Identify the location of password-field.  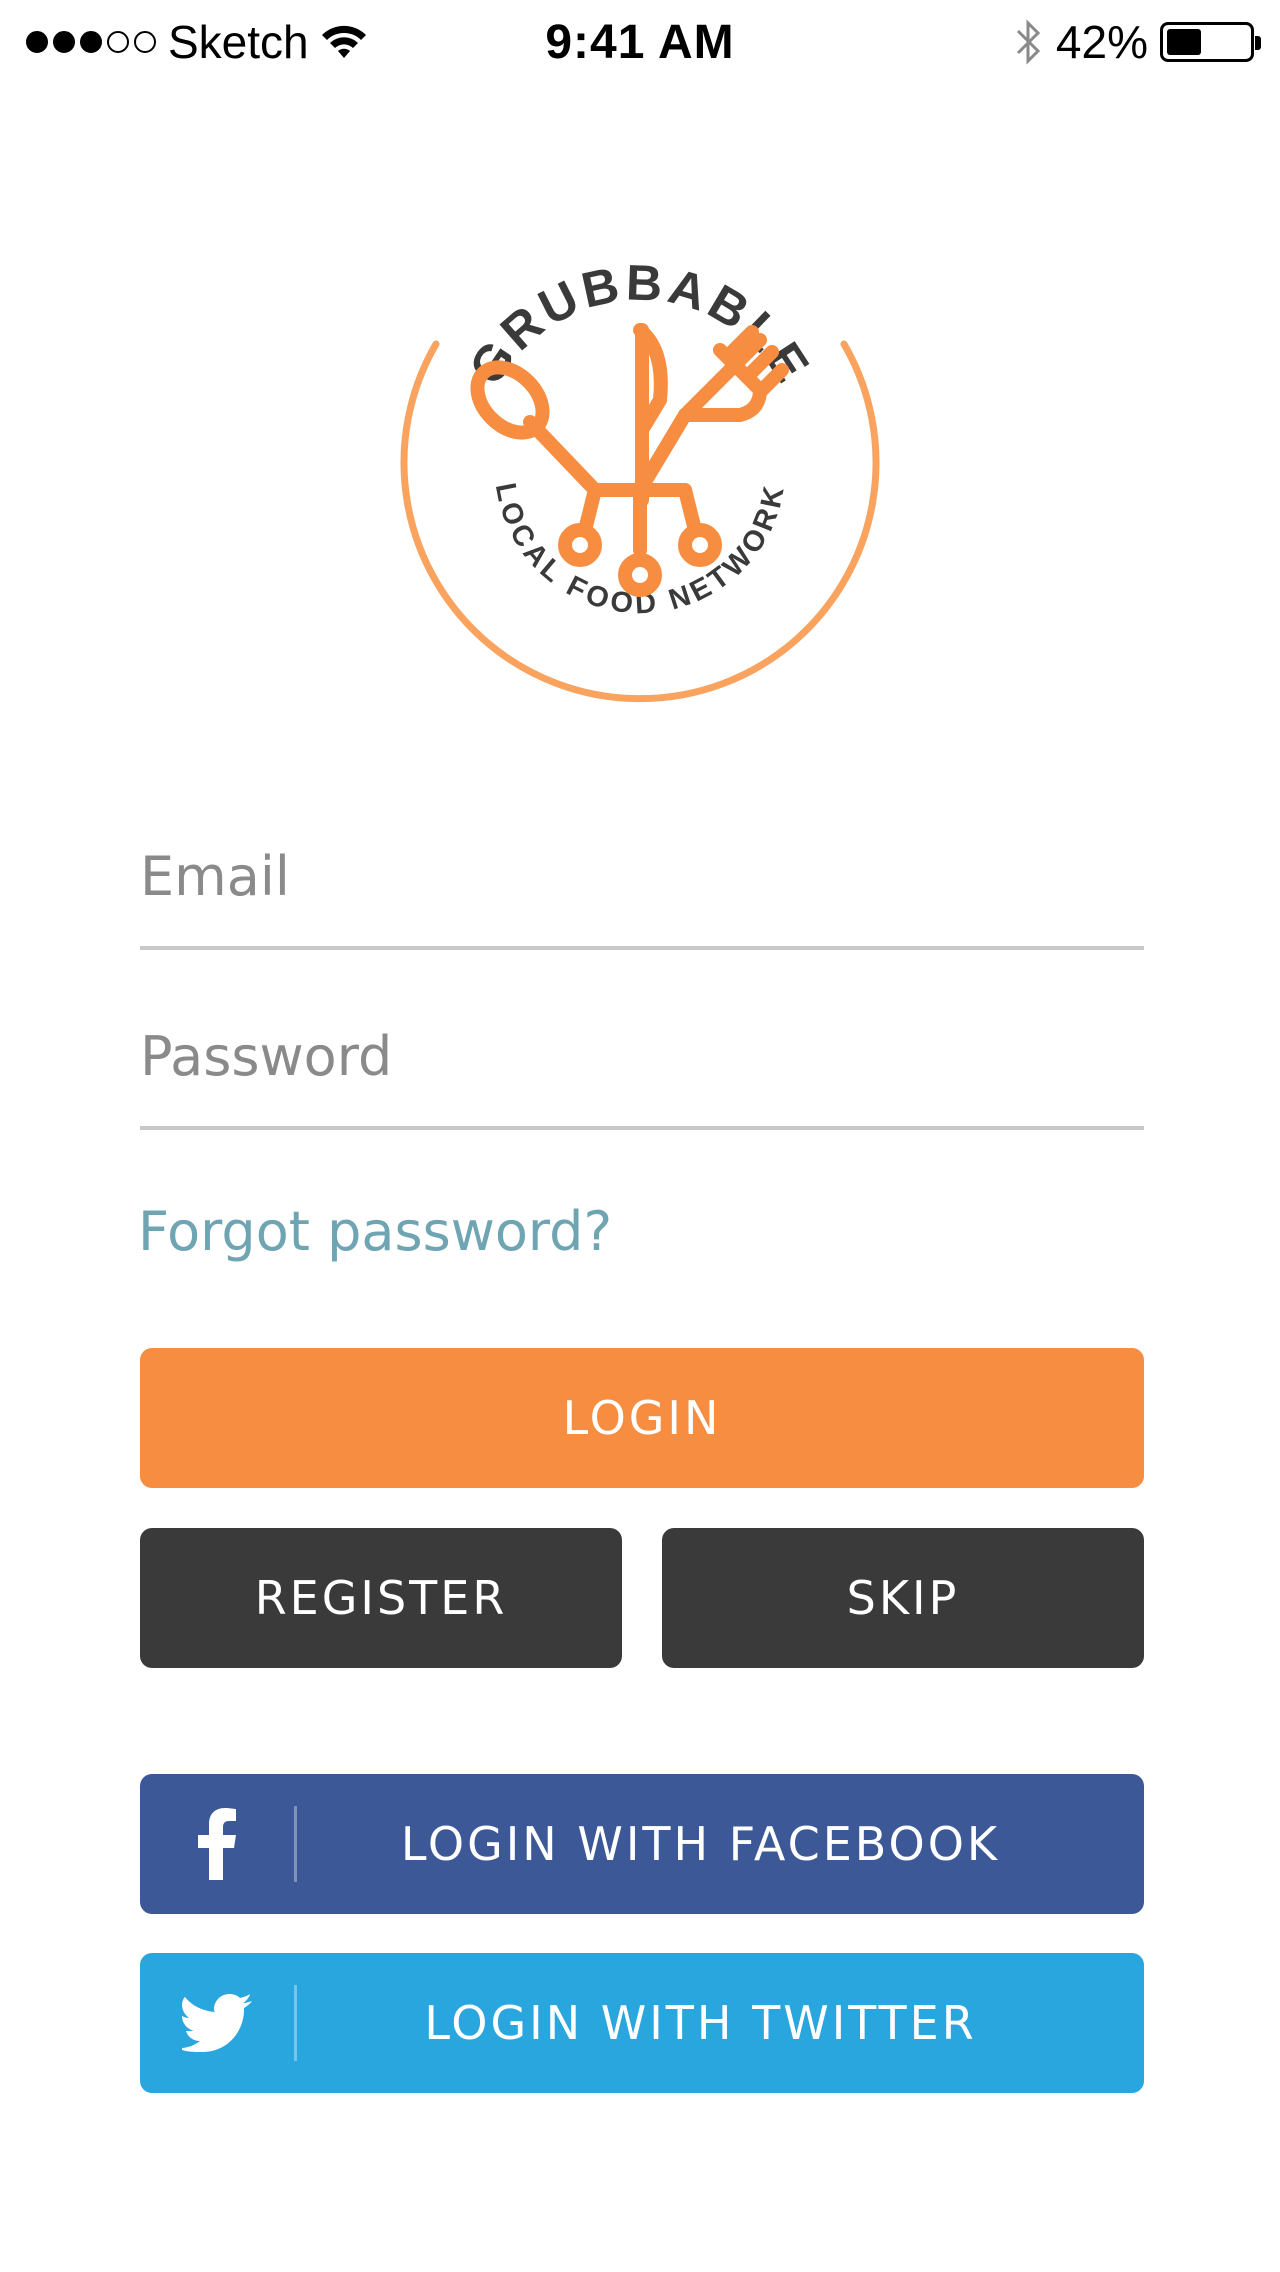
(642, 1070).